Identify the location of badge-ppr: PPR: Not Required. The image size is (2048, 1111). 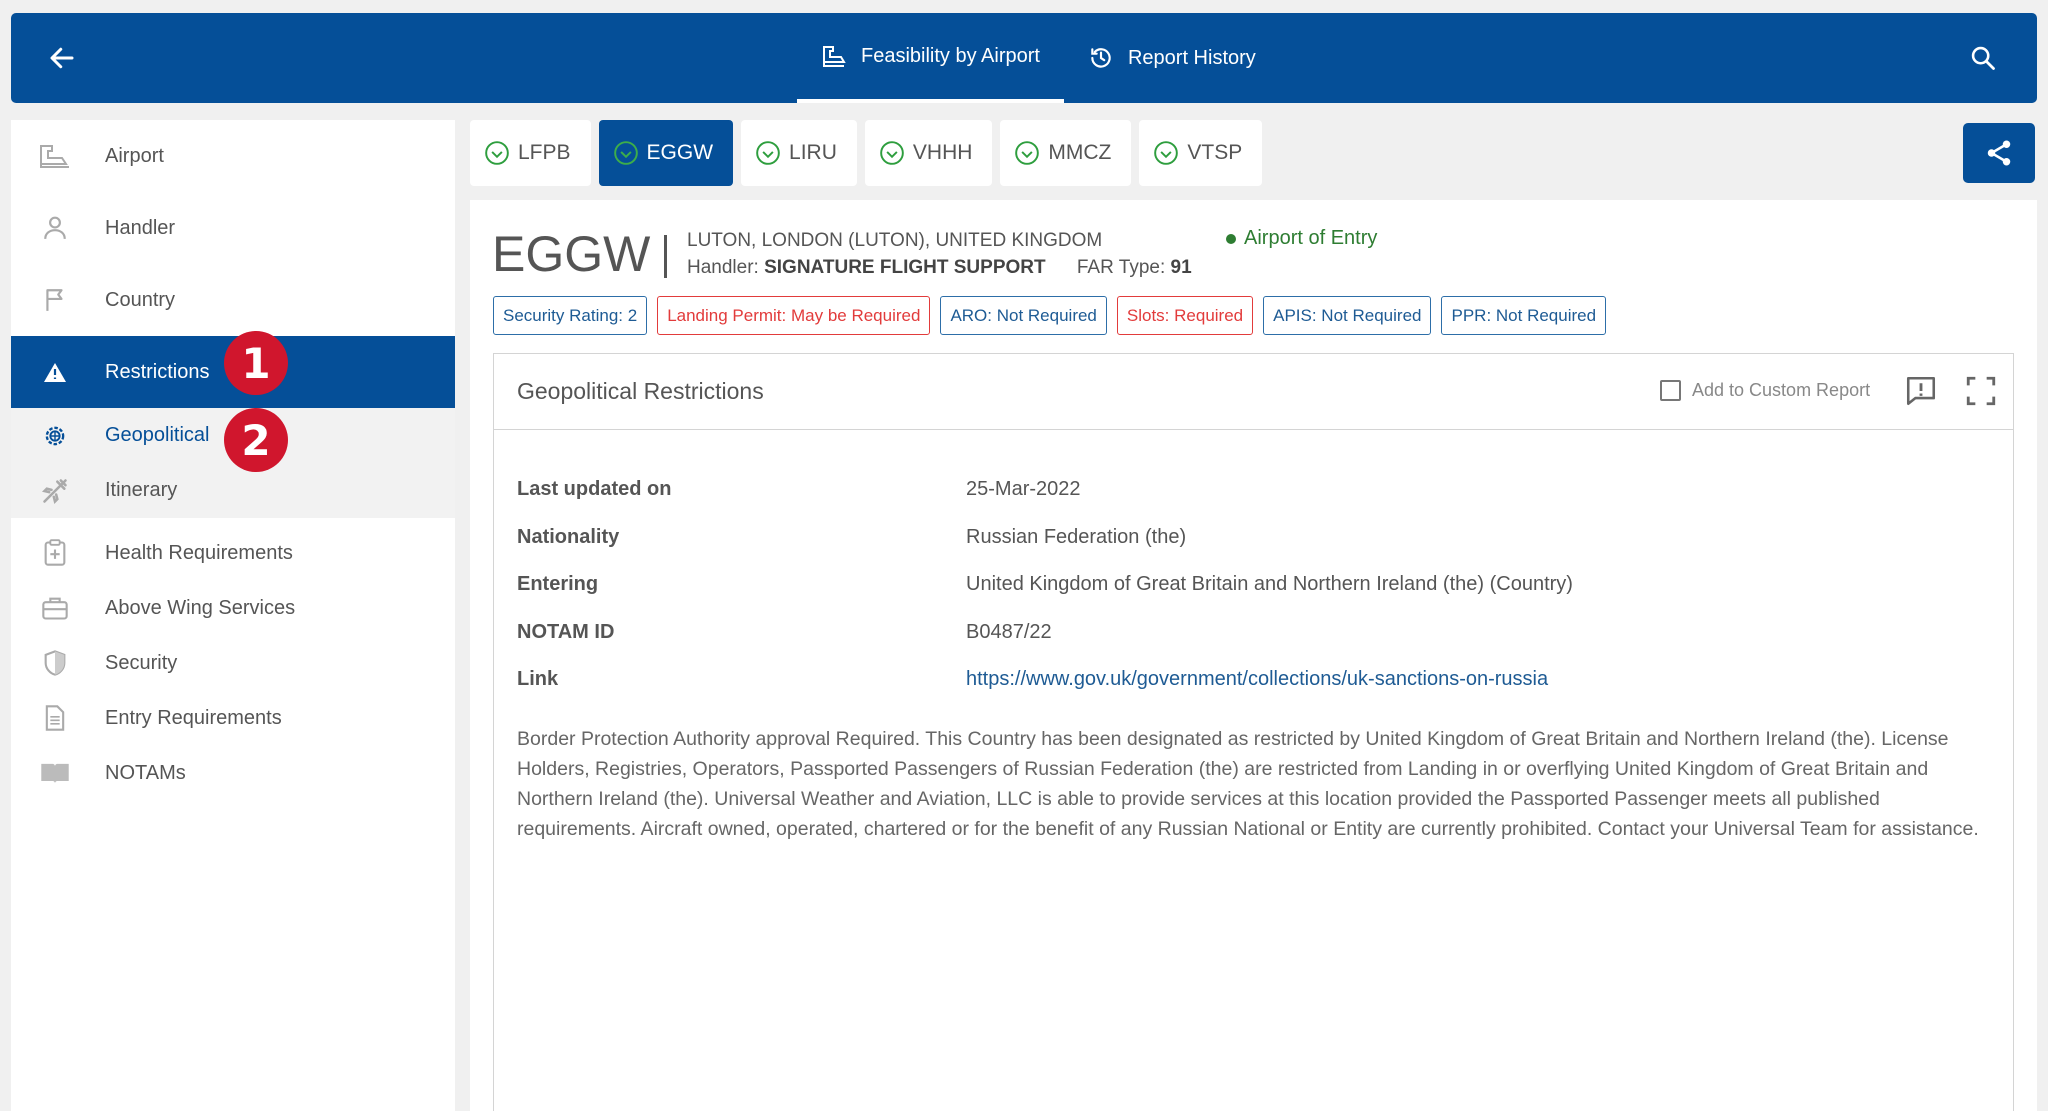
(1524, 315).